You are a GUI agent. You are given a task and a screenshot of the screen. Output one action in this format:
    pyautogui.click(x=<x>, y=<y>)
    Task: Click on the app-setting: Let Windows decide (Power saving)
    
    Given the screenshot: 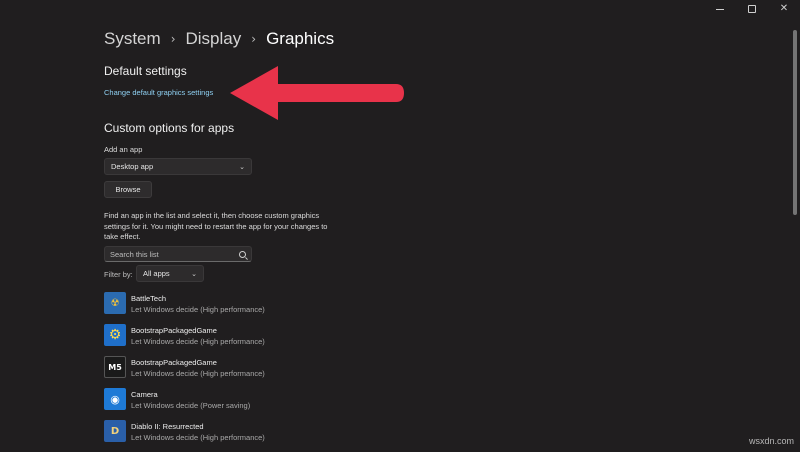 What is the action you would take?
    pyautogui.click(x=191, y=405)
    